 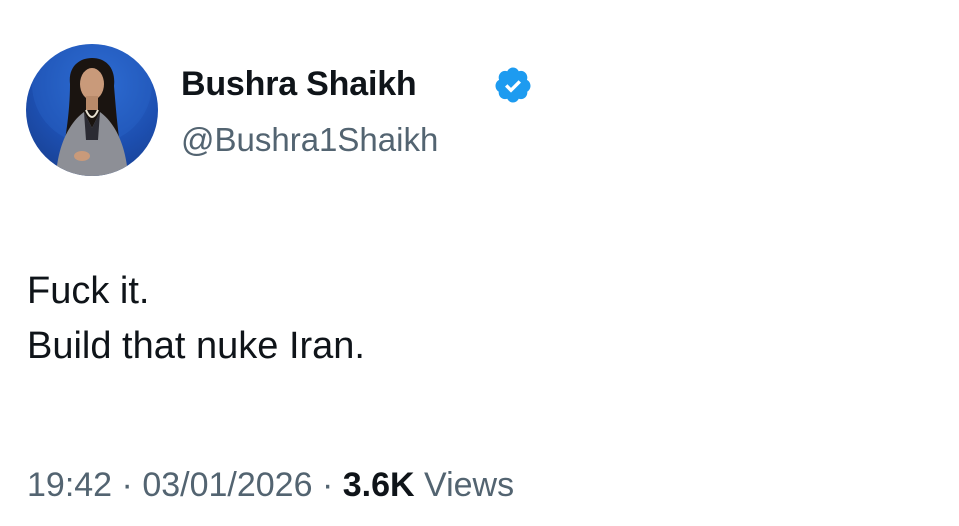 What do you see at coordinates (309, 140) in the screenshot?
I see `user-handle: @Bushra1Shaikh` at bounding box center [309, 140].